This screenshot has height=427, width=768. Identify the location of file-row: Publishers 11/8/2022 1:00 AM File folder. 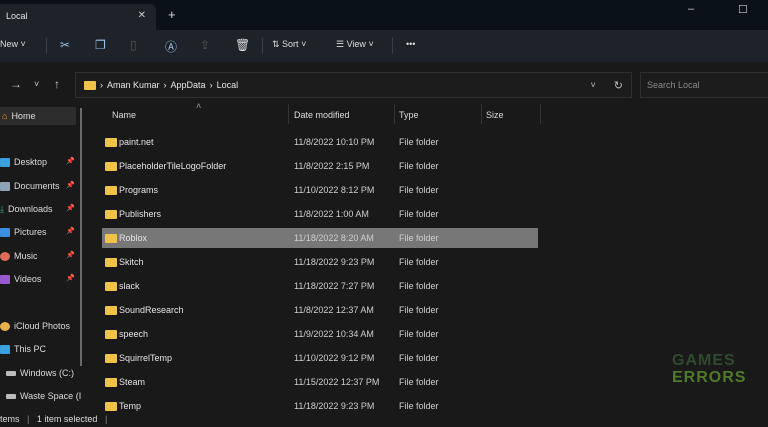
(320, 214).